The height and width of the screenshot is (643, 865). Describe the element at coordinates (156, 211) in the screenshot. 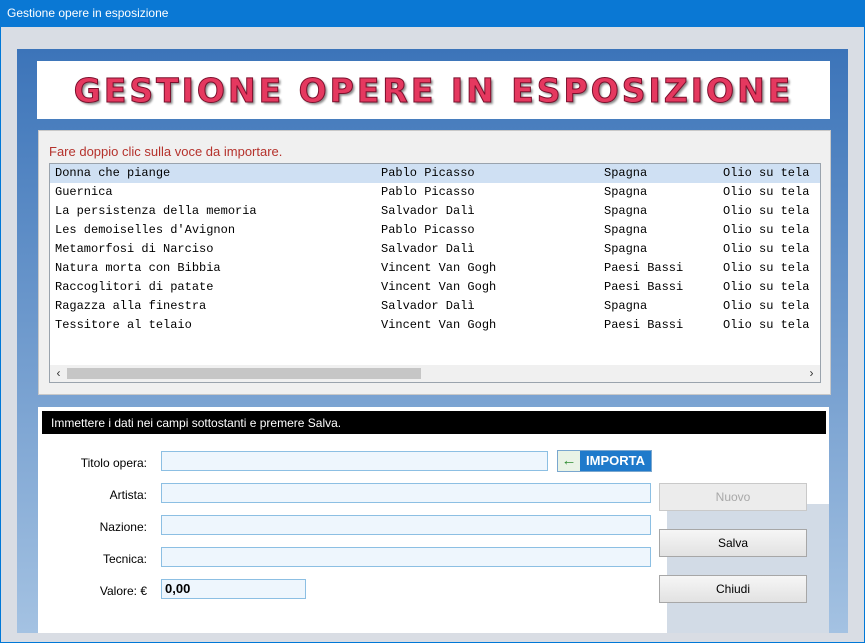

I see `work-title-cell: La persistenza della memoria` at that location.